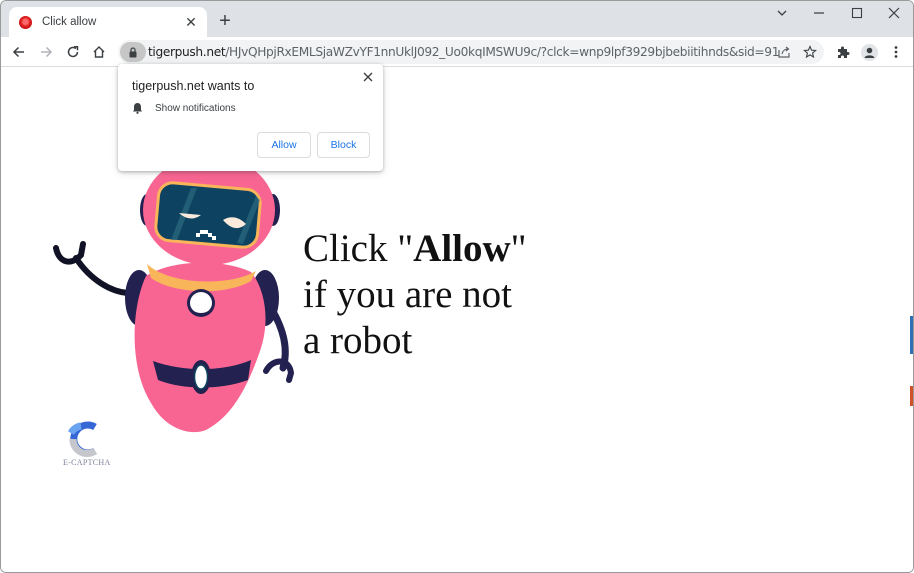  I want to click on robot-visor, so click(208, 215).